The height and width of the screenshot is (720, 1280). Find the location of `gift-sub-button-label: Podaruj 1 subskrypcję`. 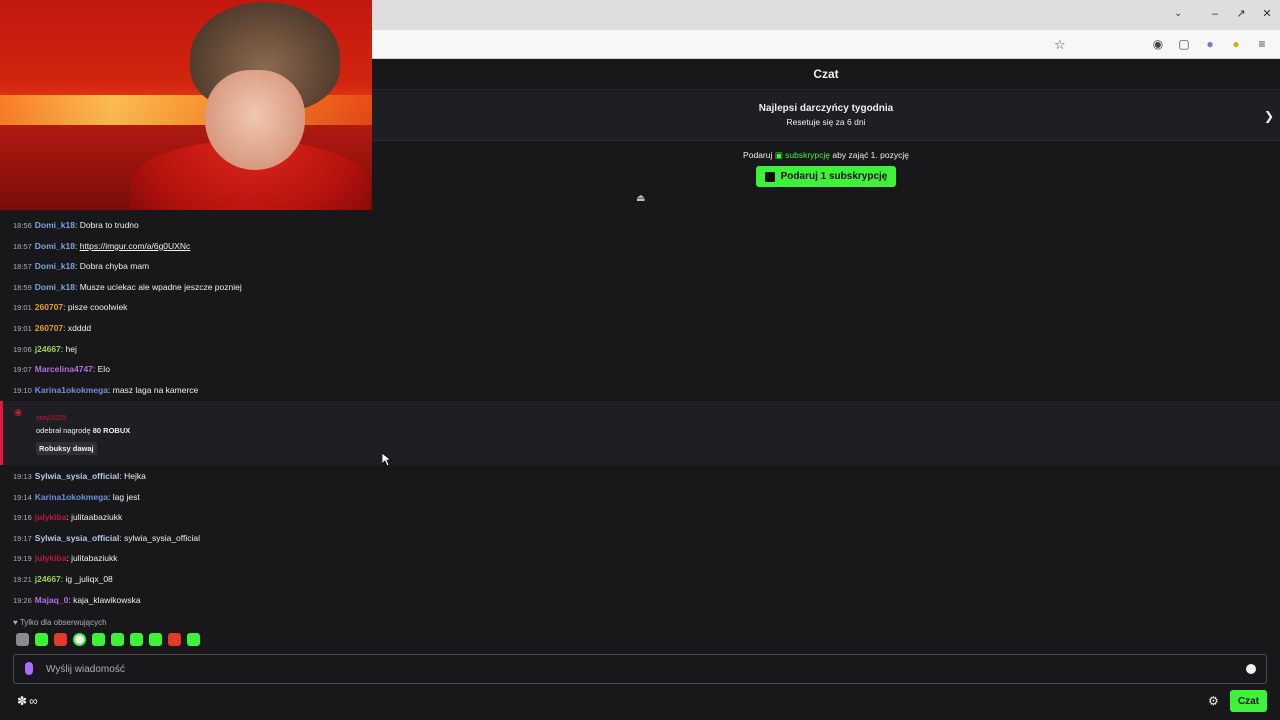

gift-sub-button-label: Podaruj 1 subskrypcję is located at coordinates (834, 176).